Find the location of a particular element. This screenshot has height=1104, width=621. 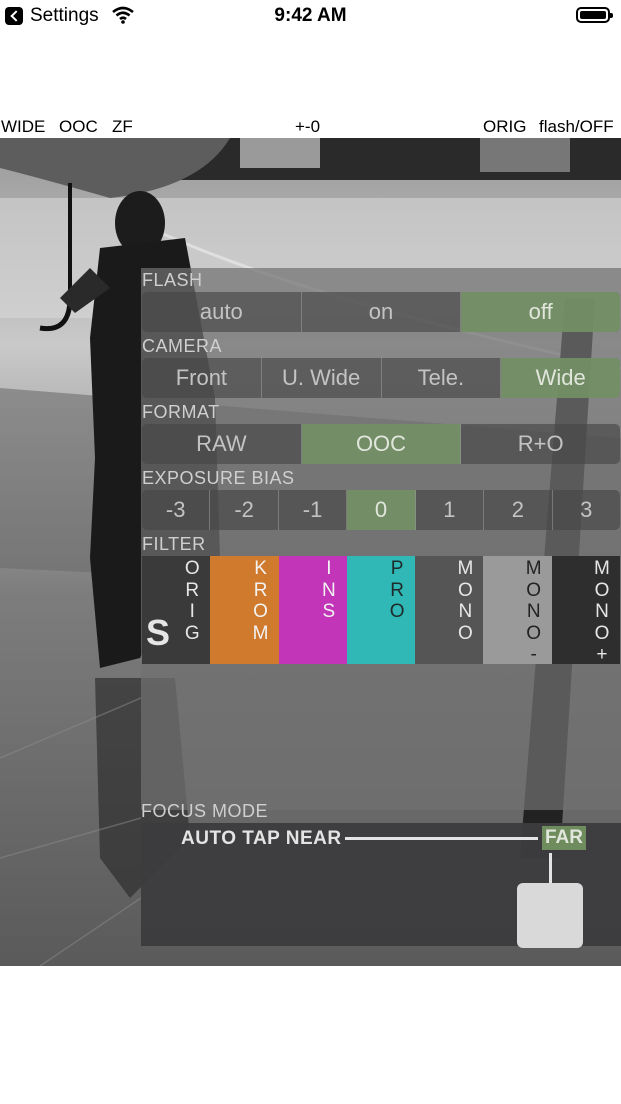

filter-option-label: KROM is located at coordinates (260, 601).